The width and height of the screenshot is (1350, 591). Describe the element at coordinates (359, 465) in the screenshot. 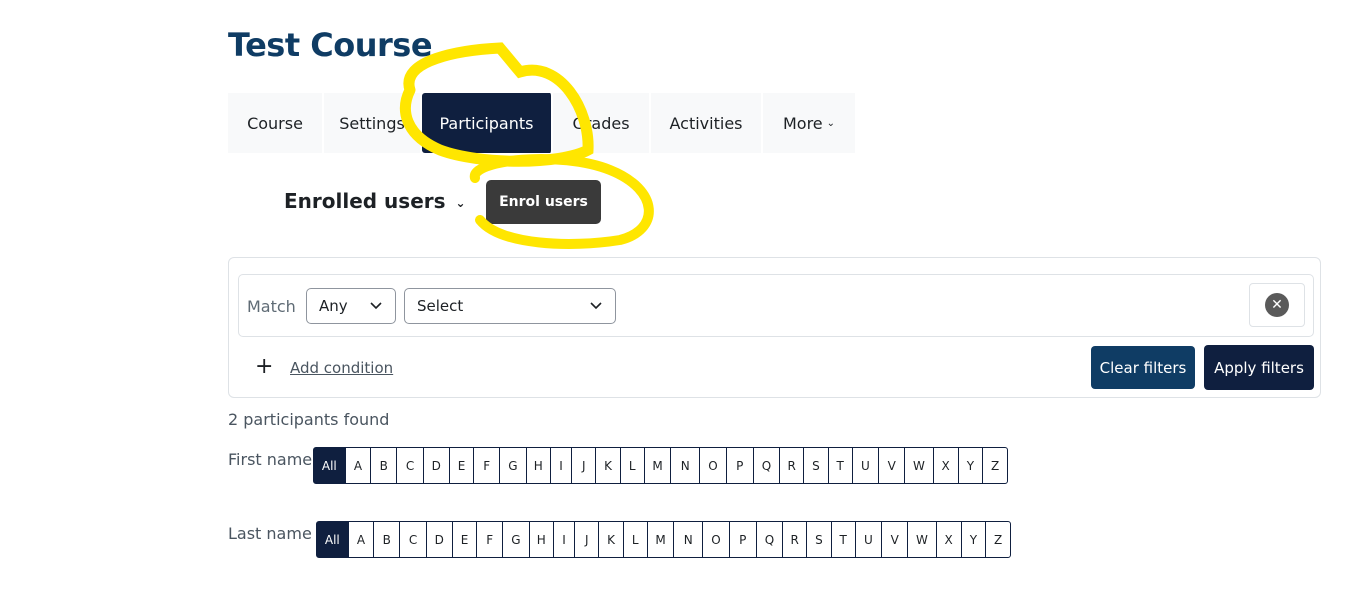

I see `first-name-initial-a: A` at that location.